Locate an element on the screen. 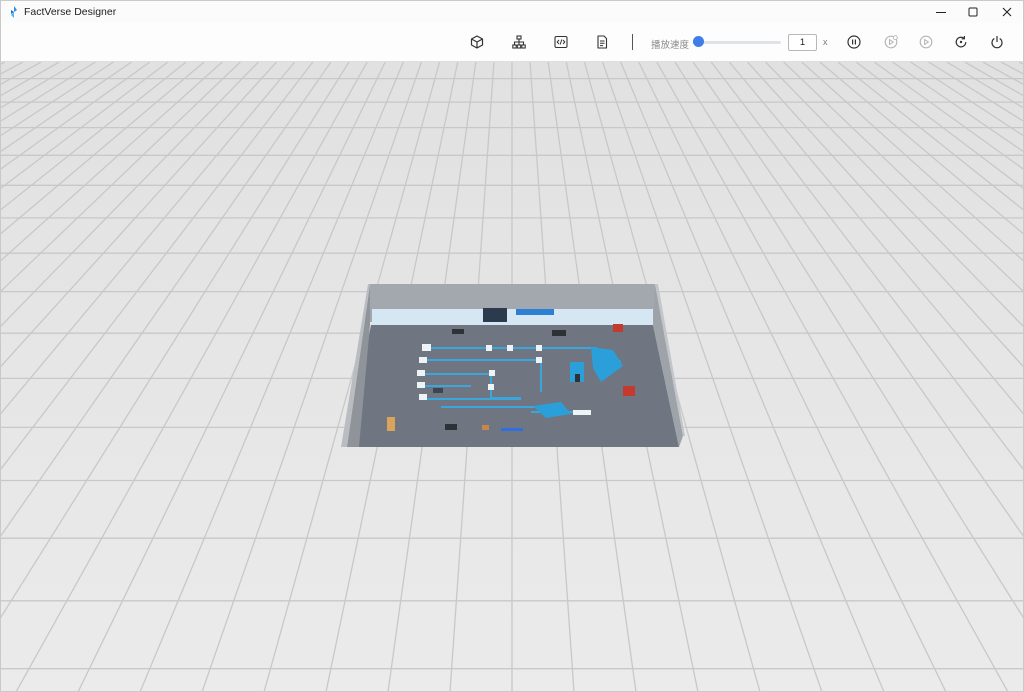 The image size is (1024, 692). playback-speed-input: 1 is located at coordinates (802, 42).